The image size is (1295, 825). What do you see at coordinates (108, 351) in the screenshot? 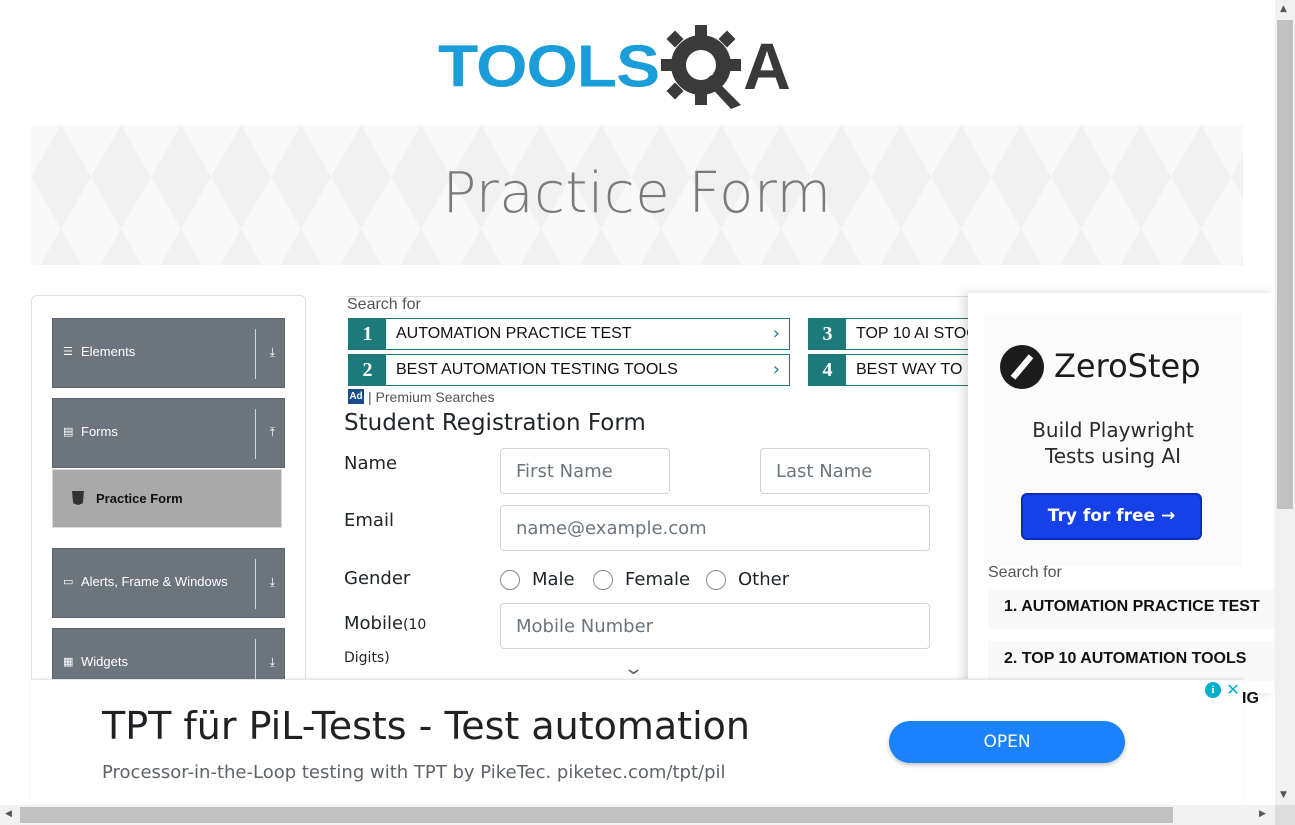
I see `sidebar-group-label: Elements` at bounding box center [108, 351].